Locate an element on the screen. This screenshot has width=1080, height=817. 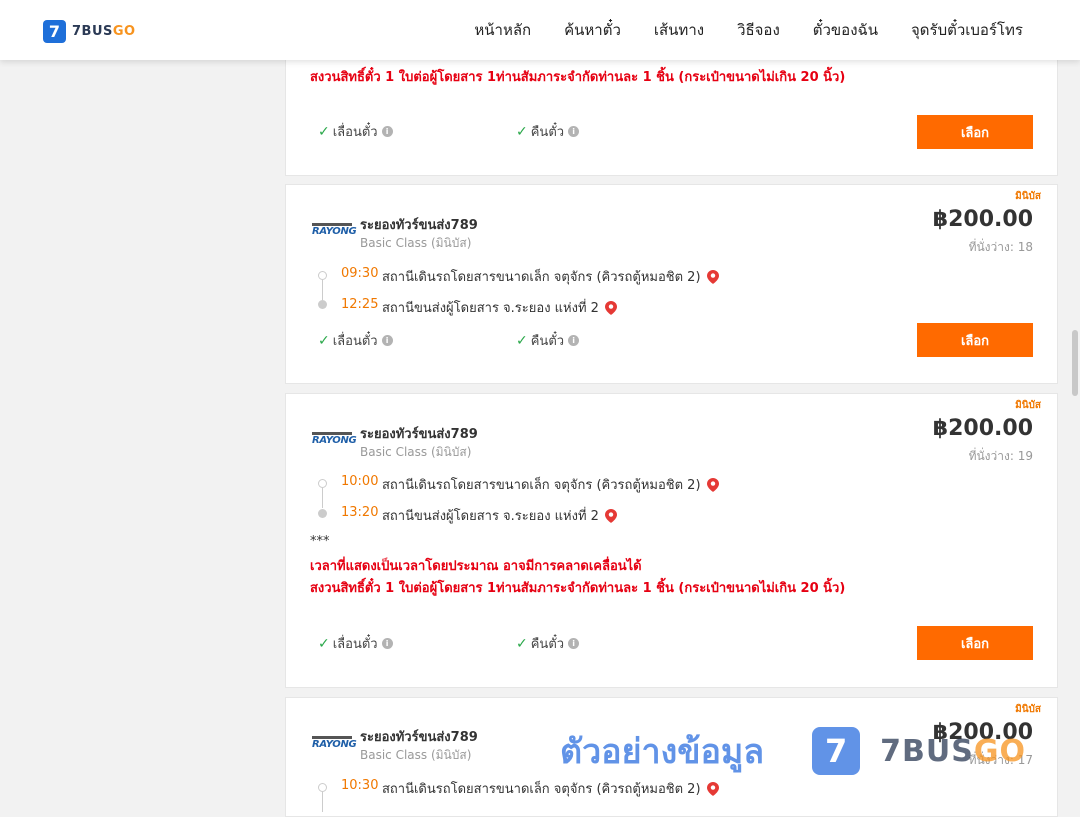
logo-text: 7BUSGO is located at coordinates (104, 31).